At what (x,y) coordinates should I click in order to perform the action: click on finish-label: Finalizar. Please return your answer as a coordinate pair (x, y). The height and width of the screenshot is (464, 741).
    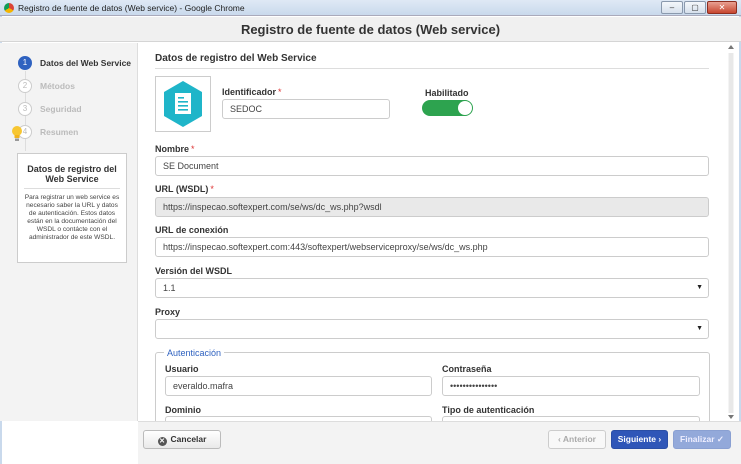
    Looking at the image, I should click on (697, 439).